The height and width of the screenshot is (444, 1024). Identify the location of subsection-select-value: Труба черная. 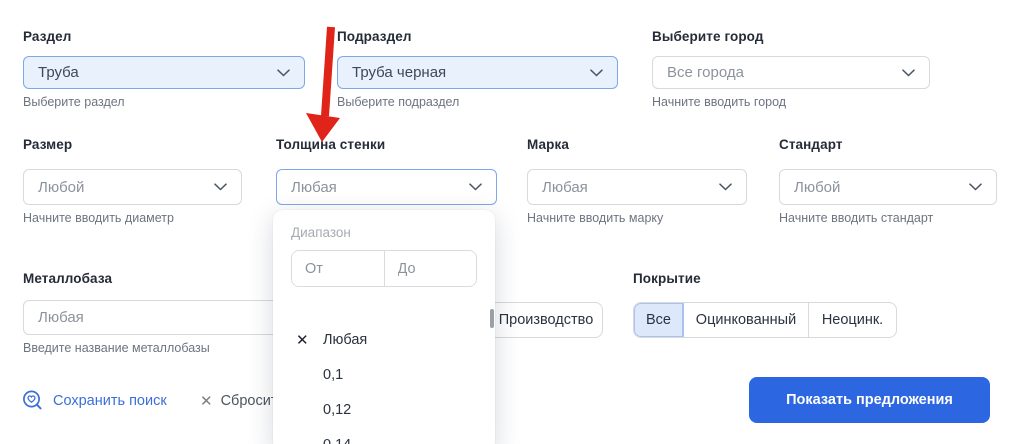
(399, 72).